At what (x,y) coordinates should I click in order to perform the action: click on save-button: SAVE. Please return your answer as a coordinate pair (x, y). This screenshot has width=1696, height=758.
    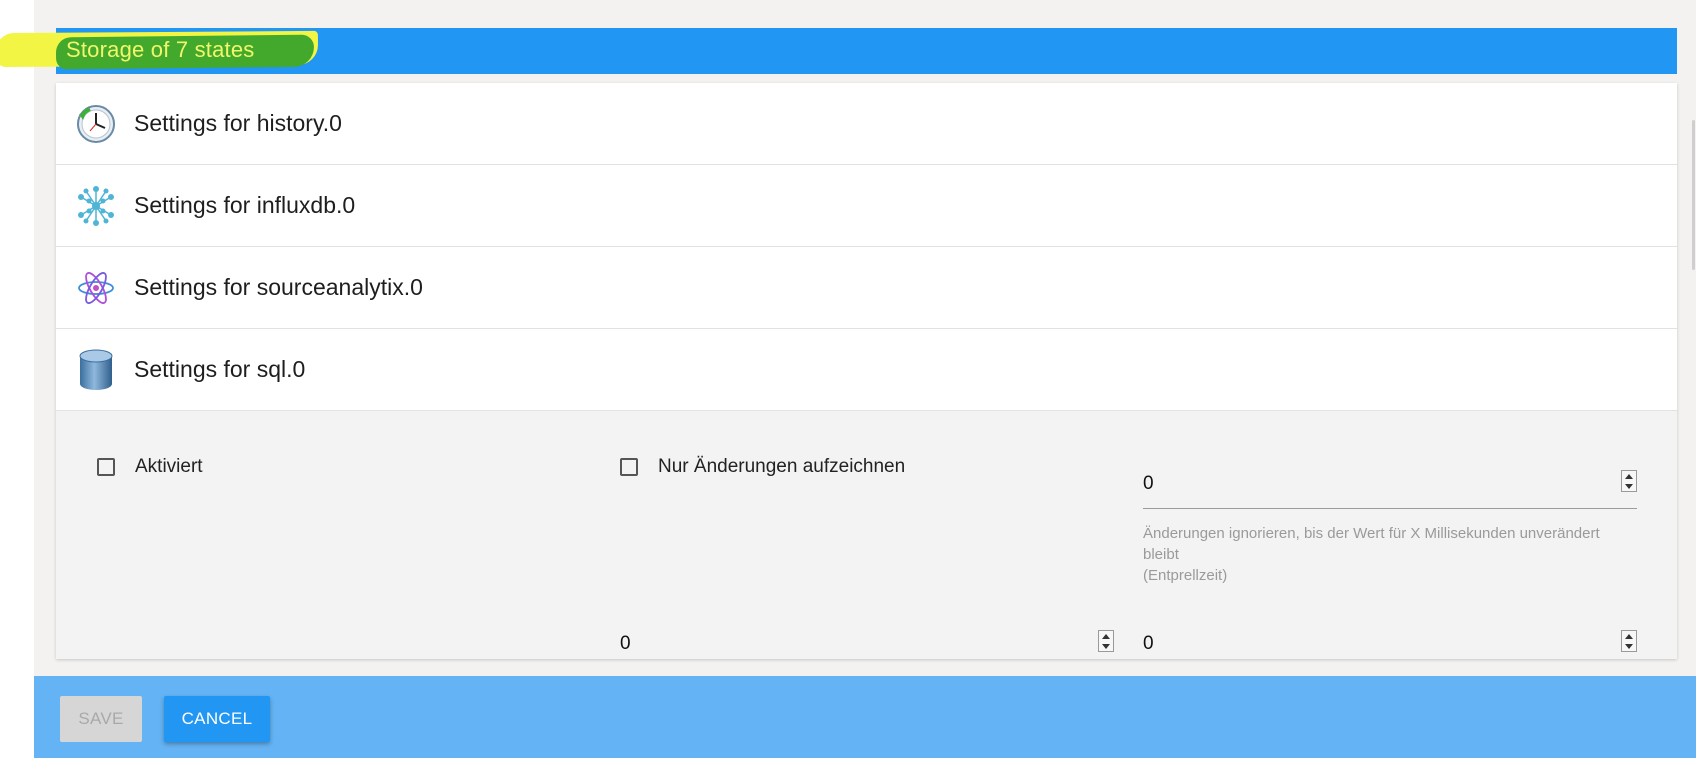
    Looking at the image, I should click on (101, 719).